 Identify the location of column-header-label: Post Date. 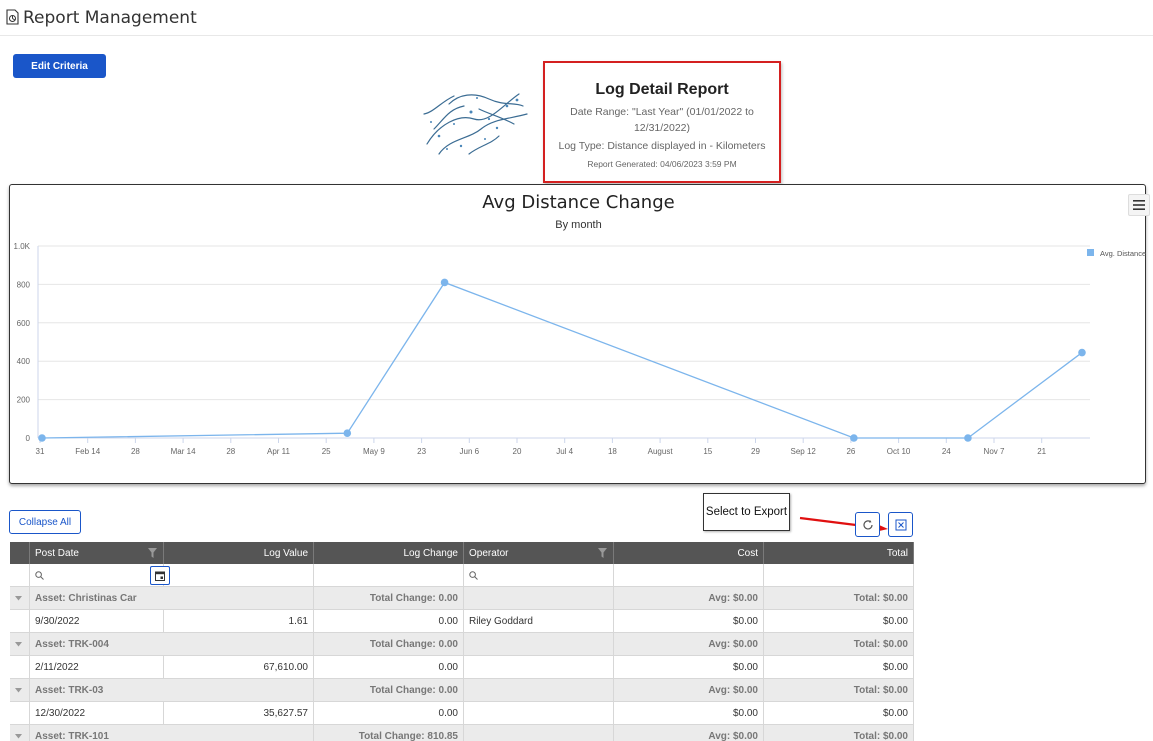
(57, 553).